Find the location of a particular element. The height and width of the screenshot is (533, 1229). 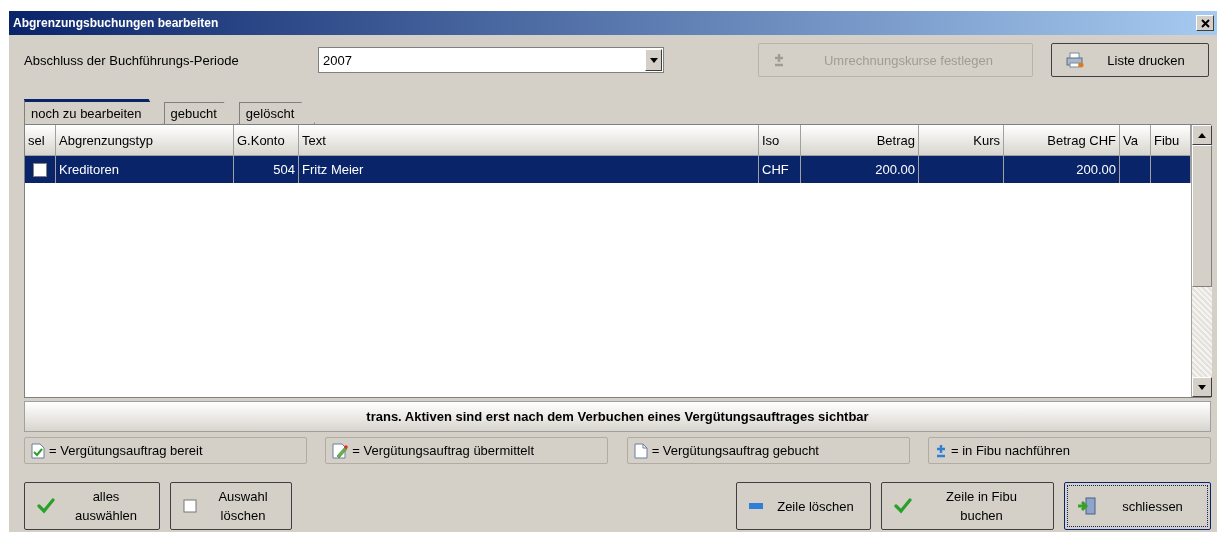

row-checkbox is located at coordinates (40, 169).